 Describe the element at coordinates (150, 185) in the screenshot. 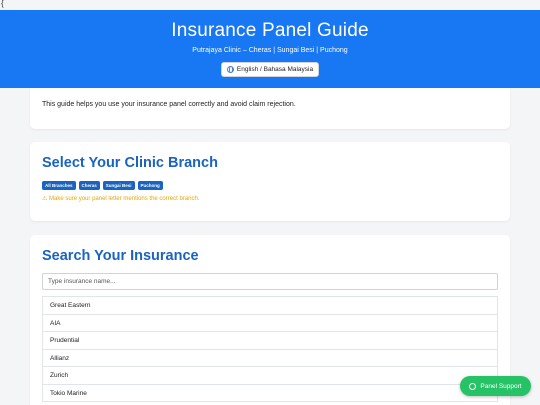

I see `branch-chip-puchong: Puchong` at that location.